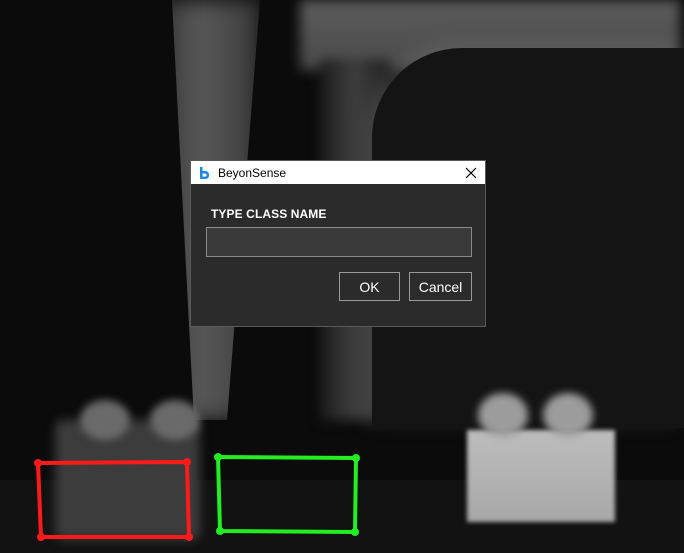  Describe the element at coordinates (113, 499) in the screenshot. I see `bounding-box-red` at that location.